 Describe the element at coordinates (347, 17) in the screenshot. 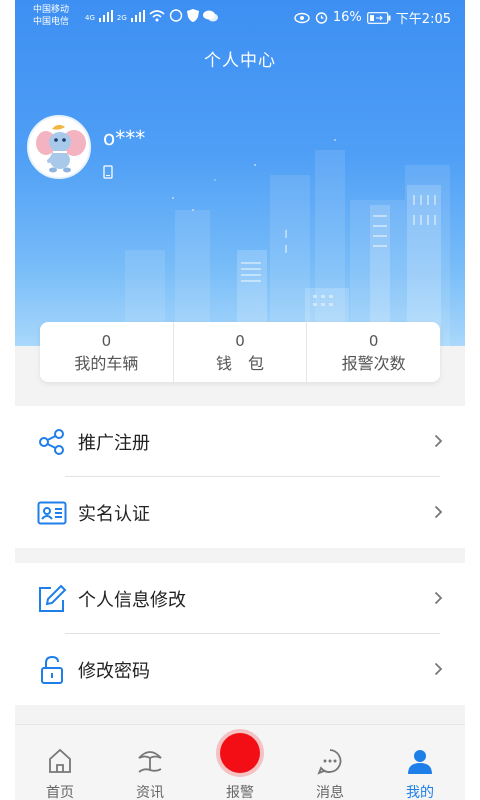

I see `battery-percent: 16%` at that location.